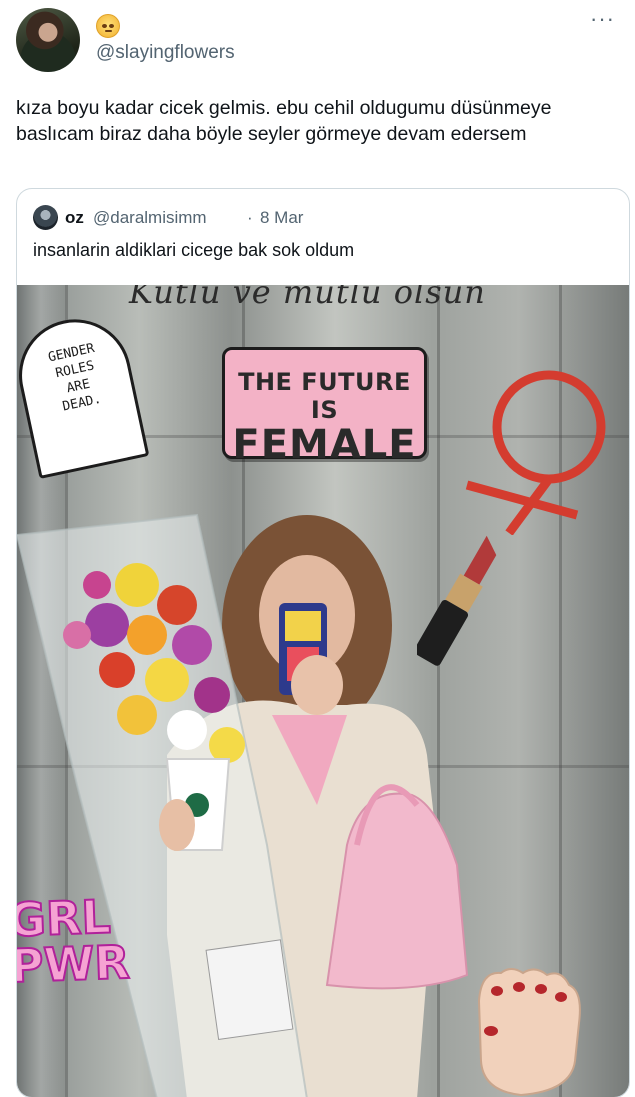 The width and height of the screenshot is (635, 1097). I want to click on face-emoji-icon, so click(108, 26).